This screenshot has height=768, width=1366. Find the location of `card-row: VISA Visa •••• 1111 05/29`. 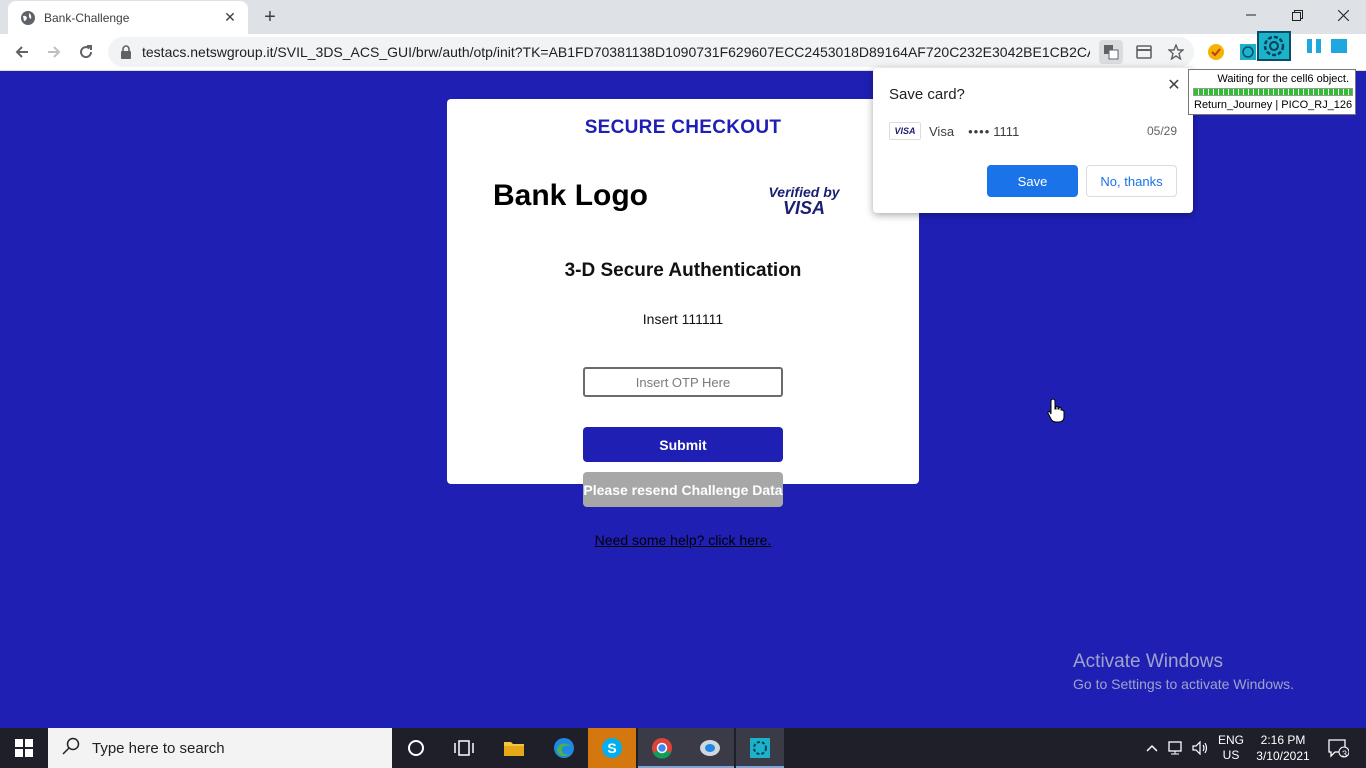

card-row: VISA Visa •••• 1111 05/29 is located at coordinates (1033, 131).